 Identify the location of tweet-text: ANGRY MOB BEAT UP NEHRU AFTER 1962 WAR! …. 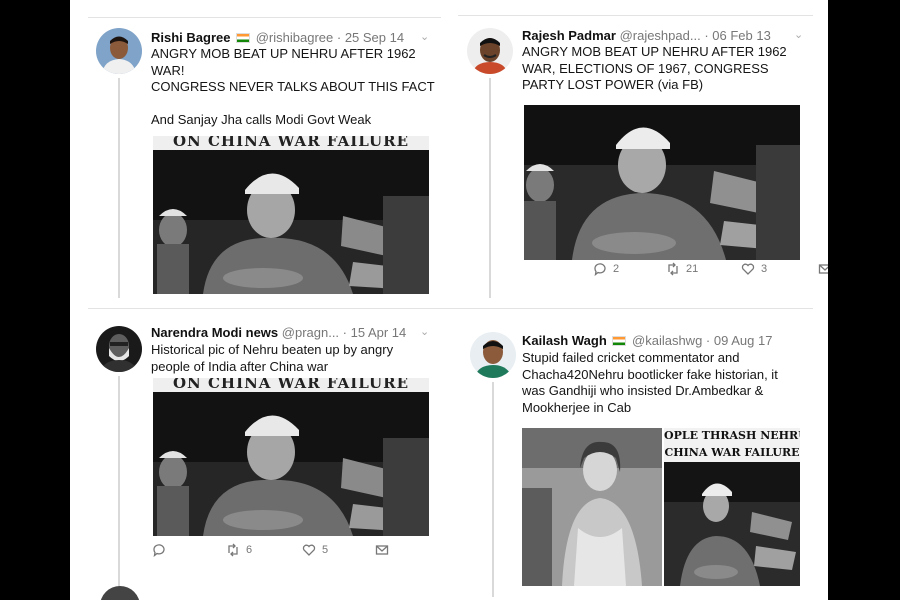
(293, 86).